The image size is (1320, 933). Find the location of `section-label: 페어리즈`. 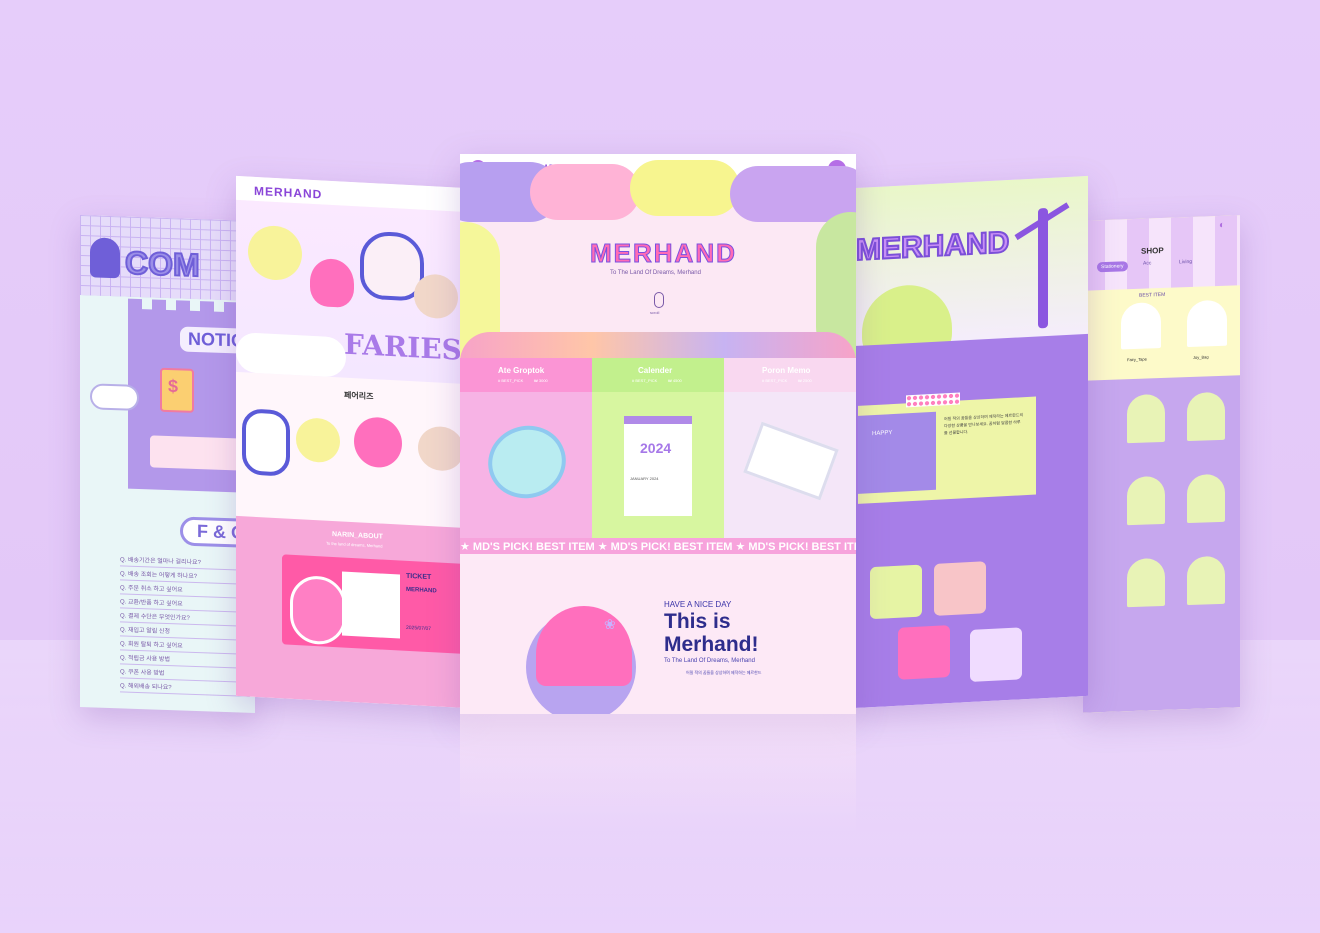

section-label: 페어리즈 is located at coordinates (359, 396).